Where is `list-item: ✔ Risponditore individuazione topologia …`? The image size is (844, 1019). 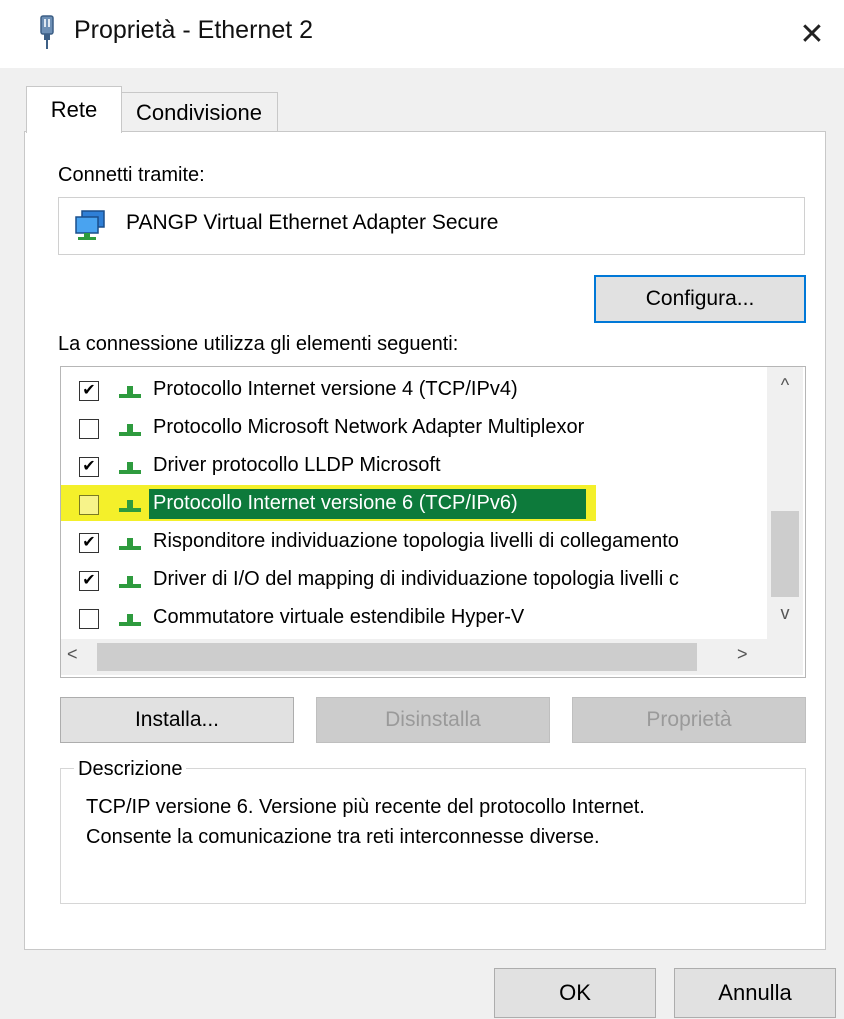
list-item: ✔ Risponditore individuazione topologia … is located at coordinates (416, 543).